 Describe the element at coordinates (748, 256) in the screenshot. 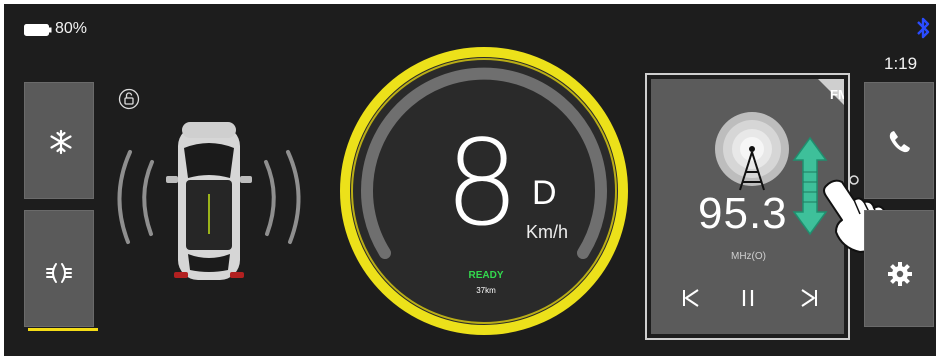

I see `frequency-unit: MHz(O)` at that location.